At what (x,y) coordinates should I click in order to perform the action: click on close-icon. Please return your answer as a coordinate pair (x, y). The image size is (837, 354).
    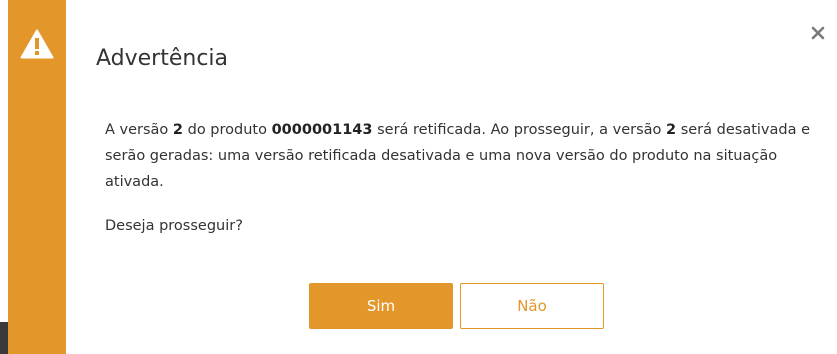
    Looking at the image, I should click on (818, 33).